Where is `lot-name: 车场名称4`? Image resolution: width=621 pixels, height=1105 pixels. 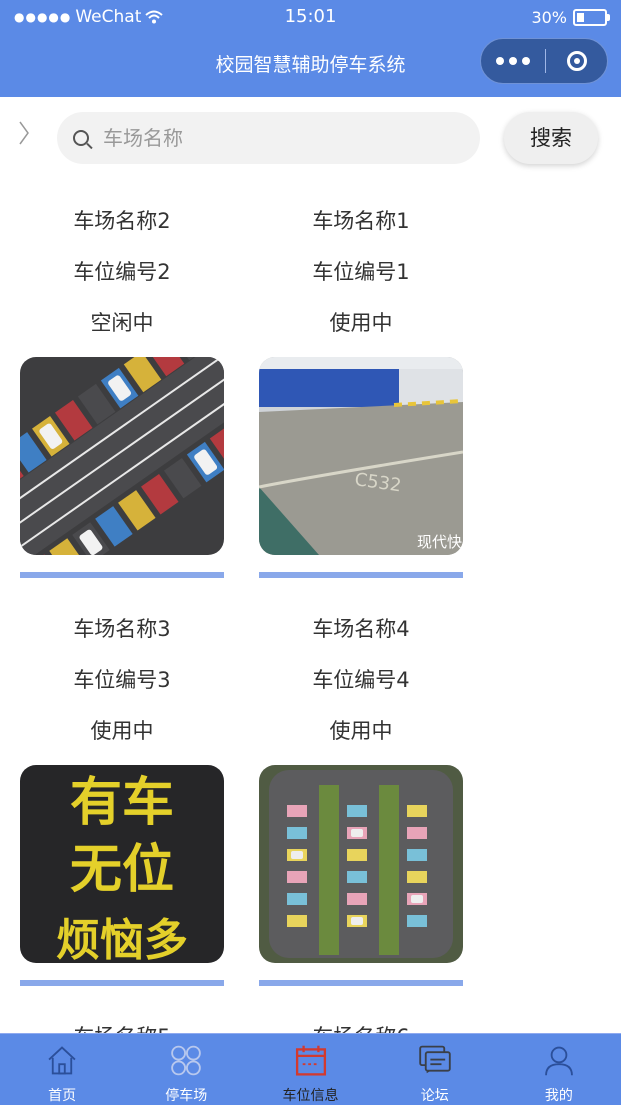
lot-name: 车场名称4 is located at coordinates (361, 629).